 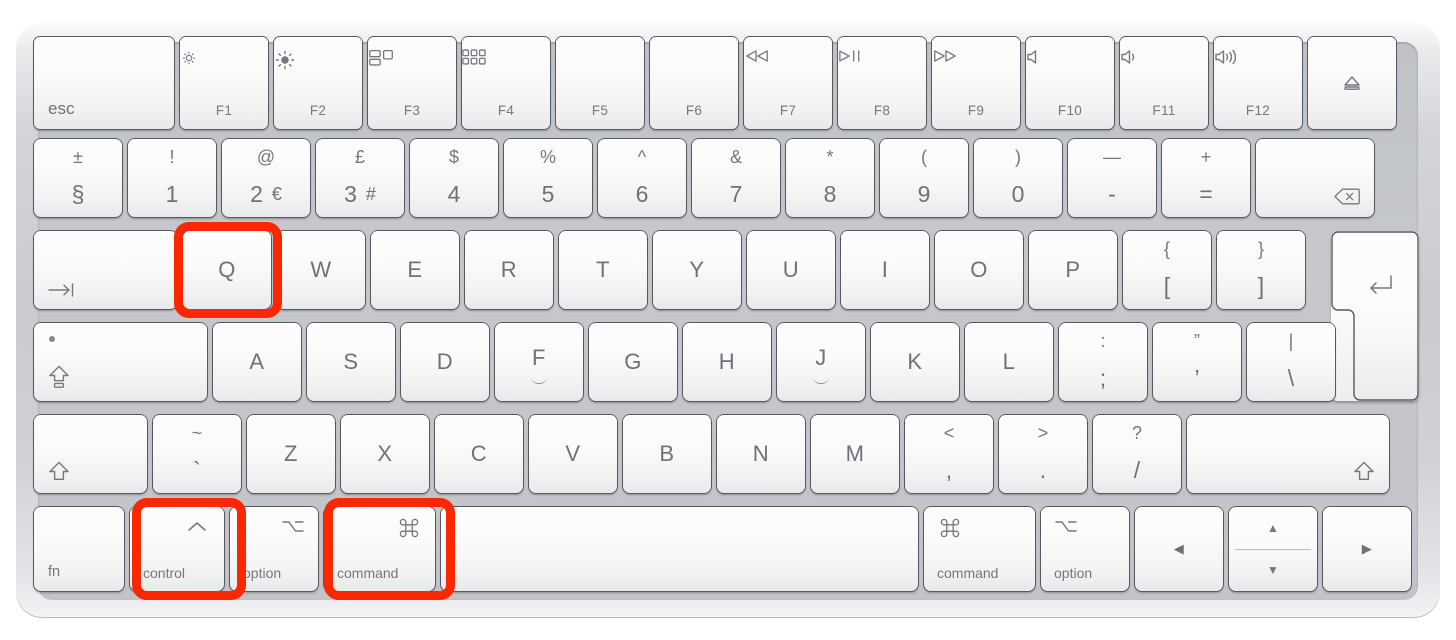 I want to click on key-digit-9: ( 9, so click(x=924, y=178).